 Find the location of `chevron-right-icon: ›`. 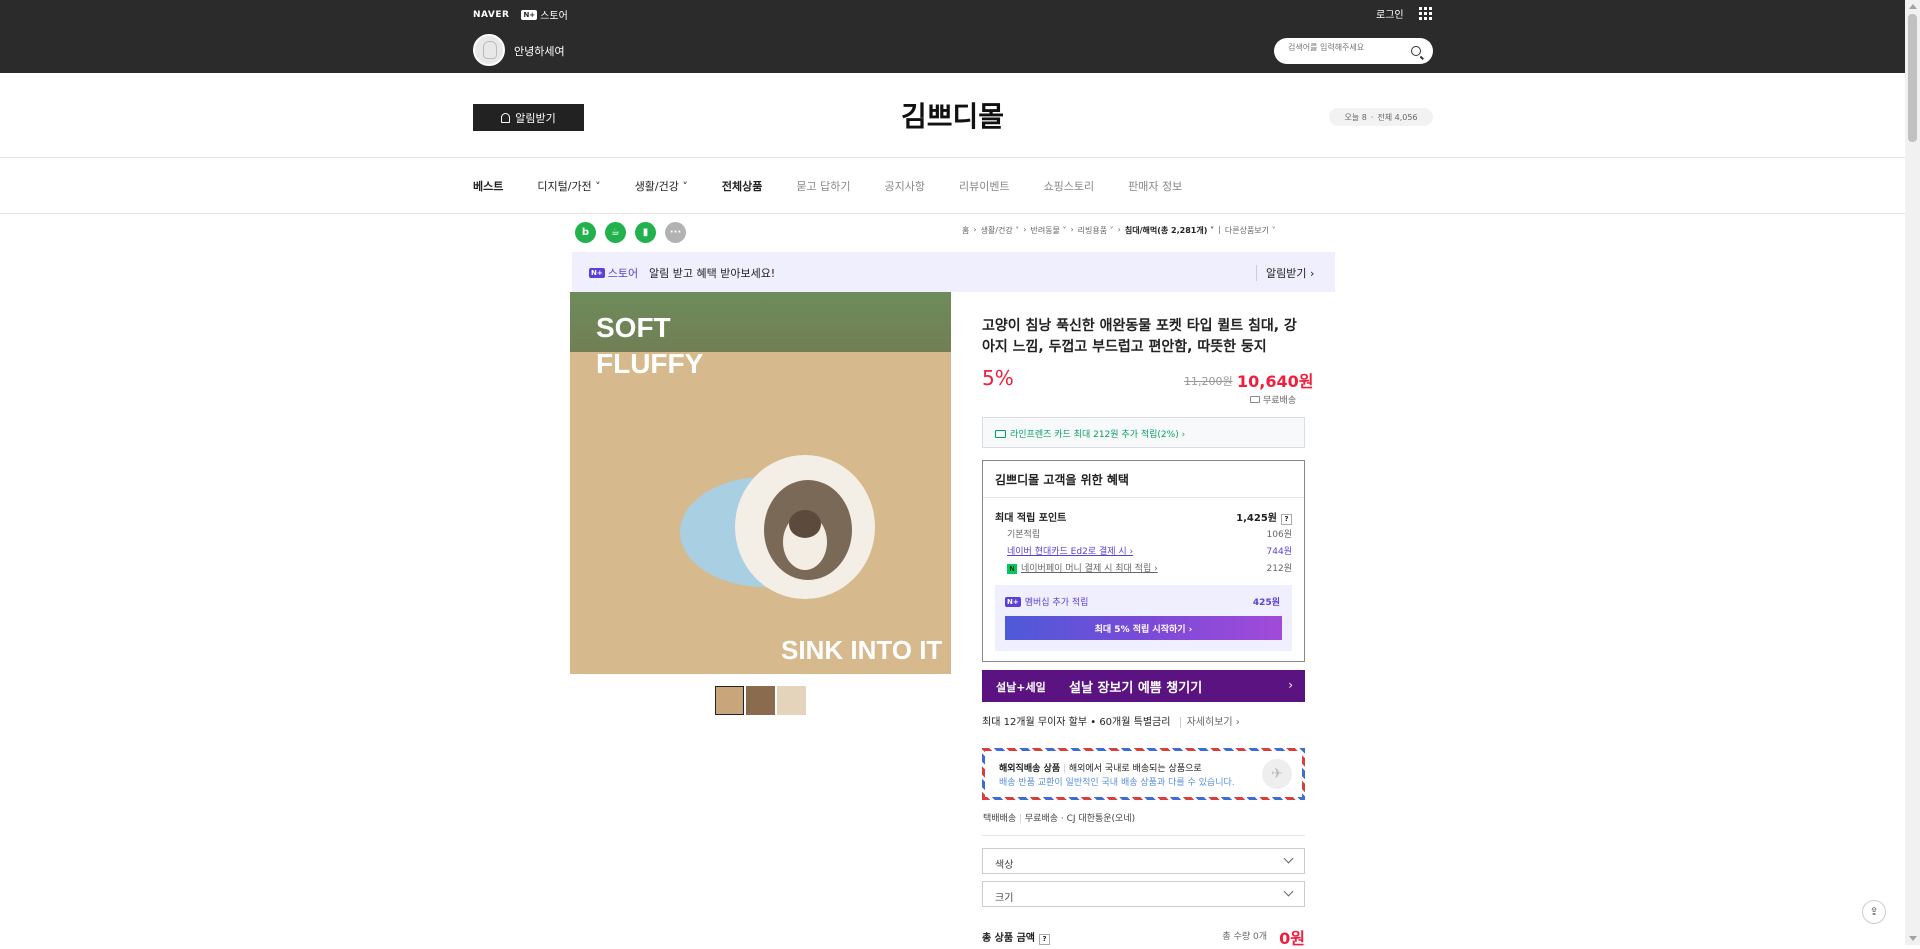

chevron-right-icon: › is located at coordinates (1290, 685).